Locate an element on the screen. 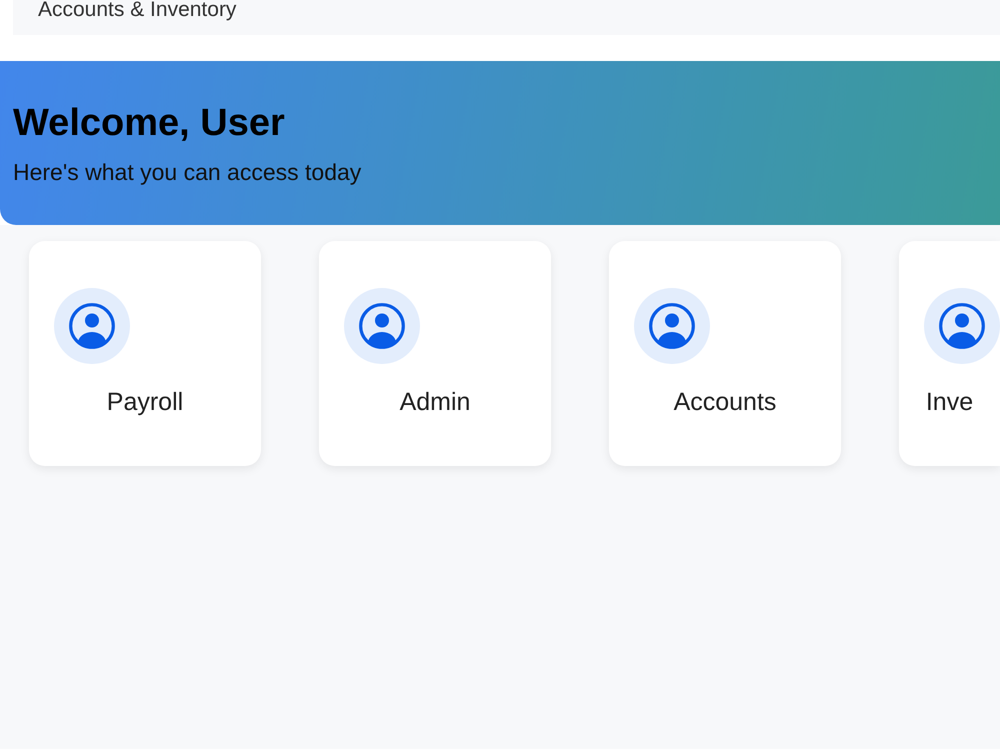  module-tile: Payroll is located at coordinates (145, 353).